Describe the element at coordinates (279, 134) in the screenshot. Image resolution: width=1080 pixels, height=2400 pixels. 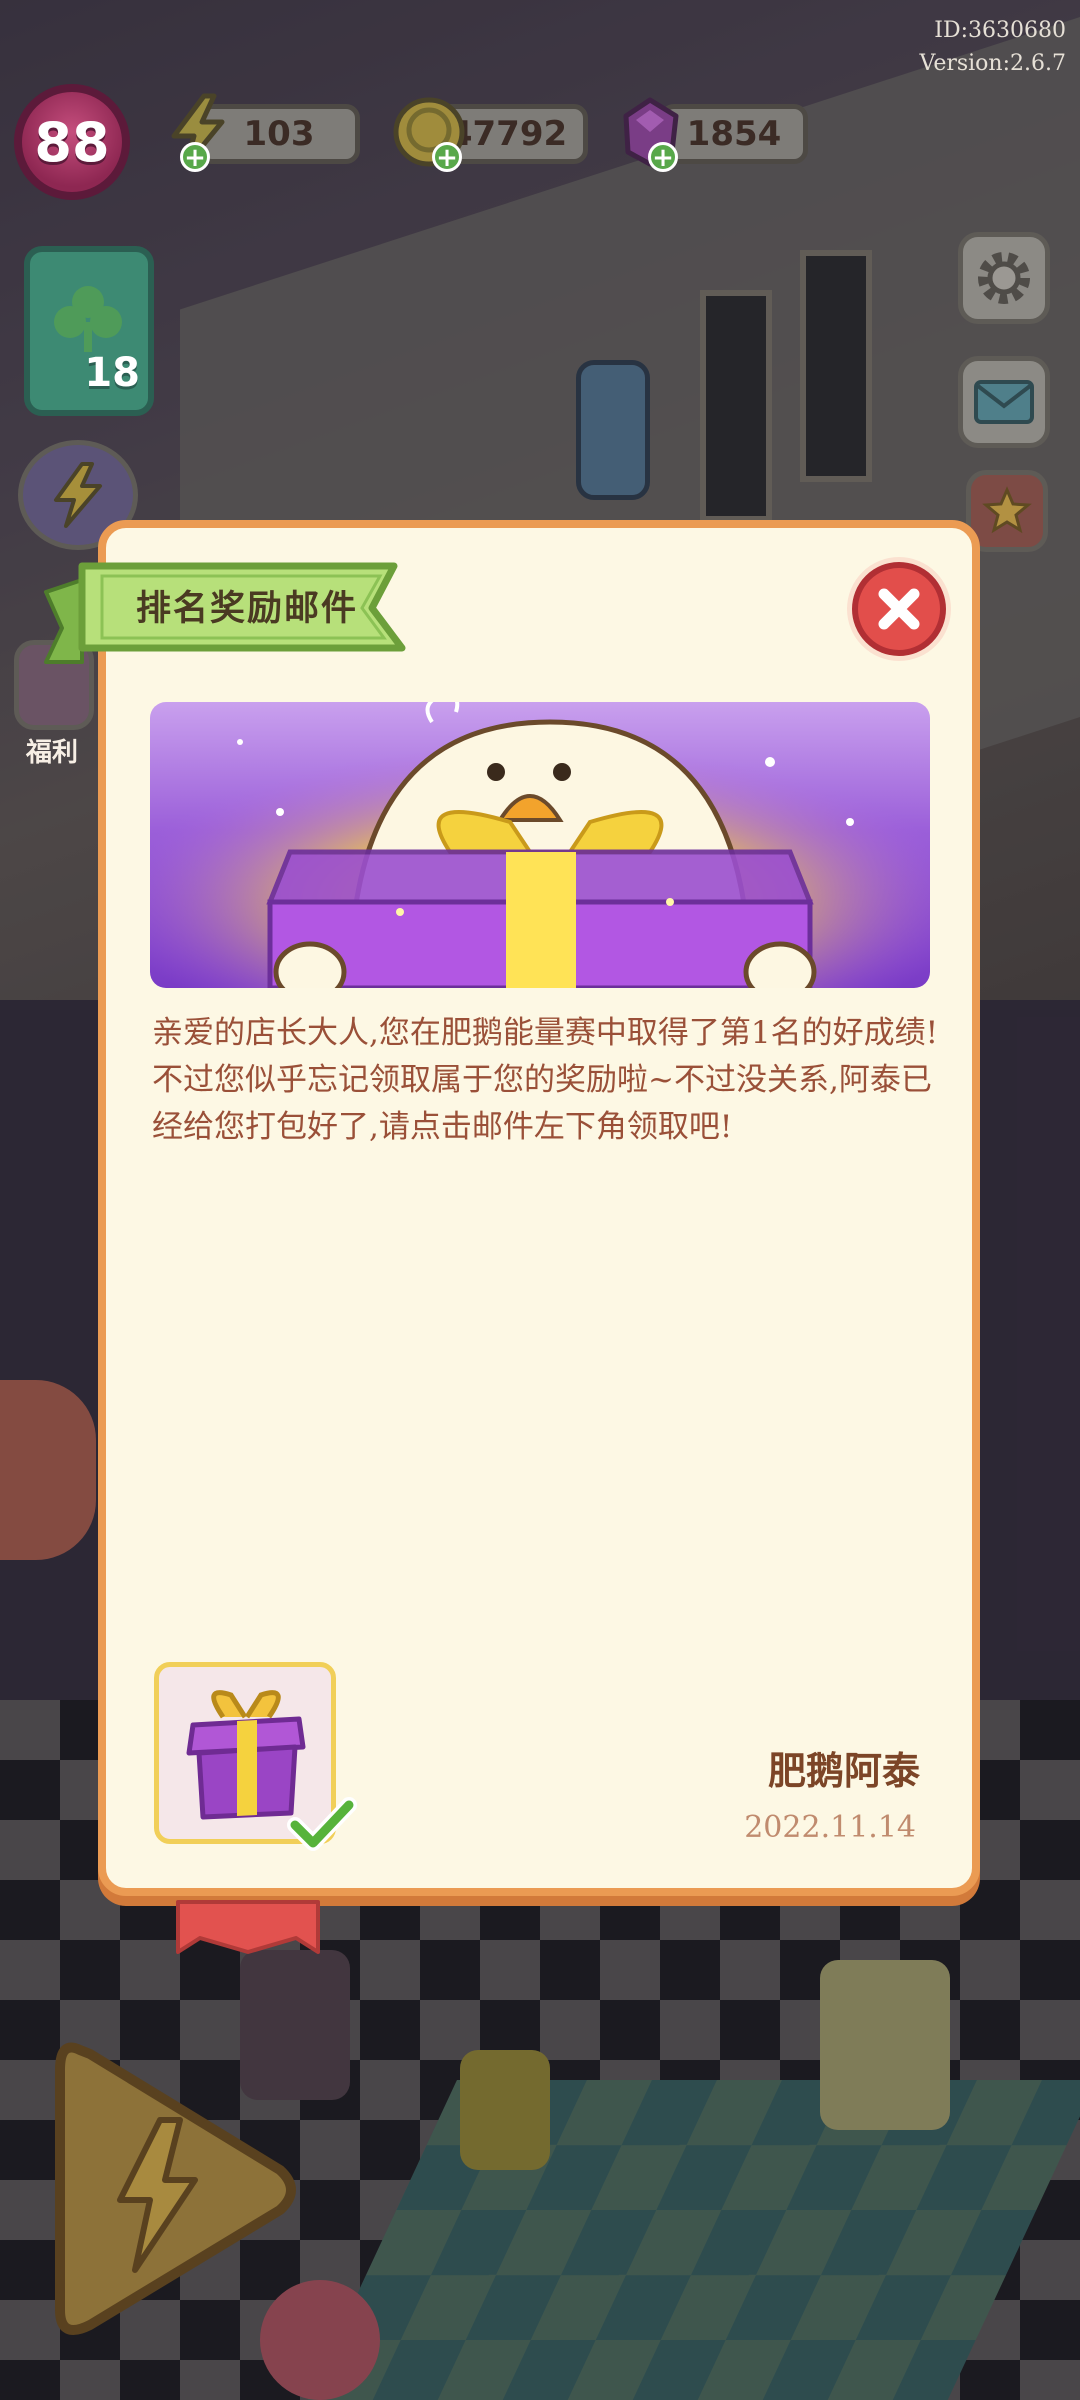
I see `energy-value: 103` at that location.